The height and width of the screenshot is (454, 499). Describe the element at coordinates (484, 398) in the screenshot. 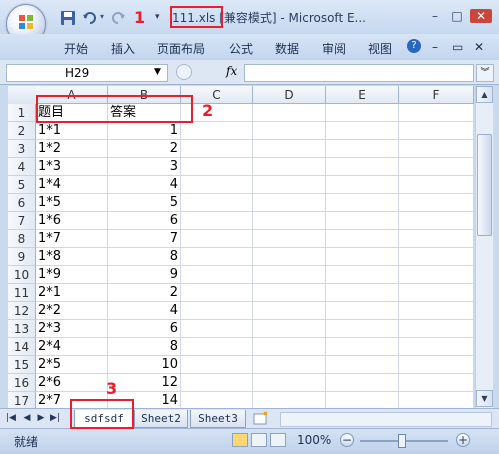

I see `scroll-down-button: ▼` at that location.